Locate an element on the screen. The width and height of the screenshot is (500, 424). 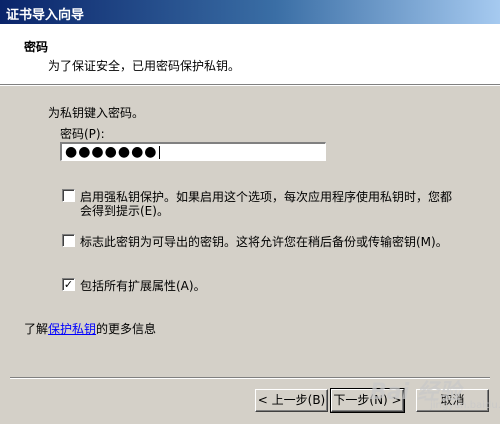
extended-properties-checkbox: ✓ is located at coordinates (68, 284).